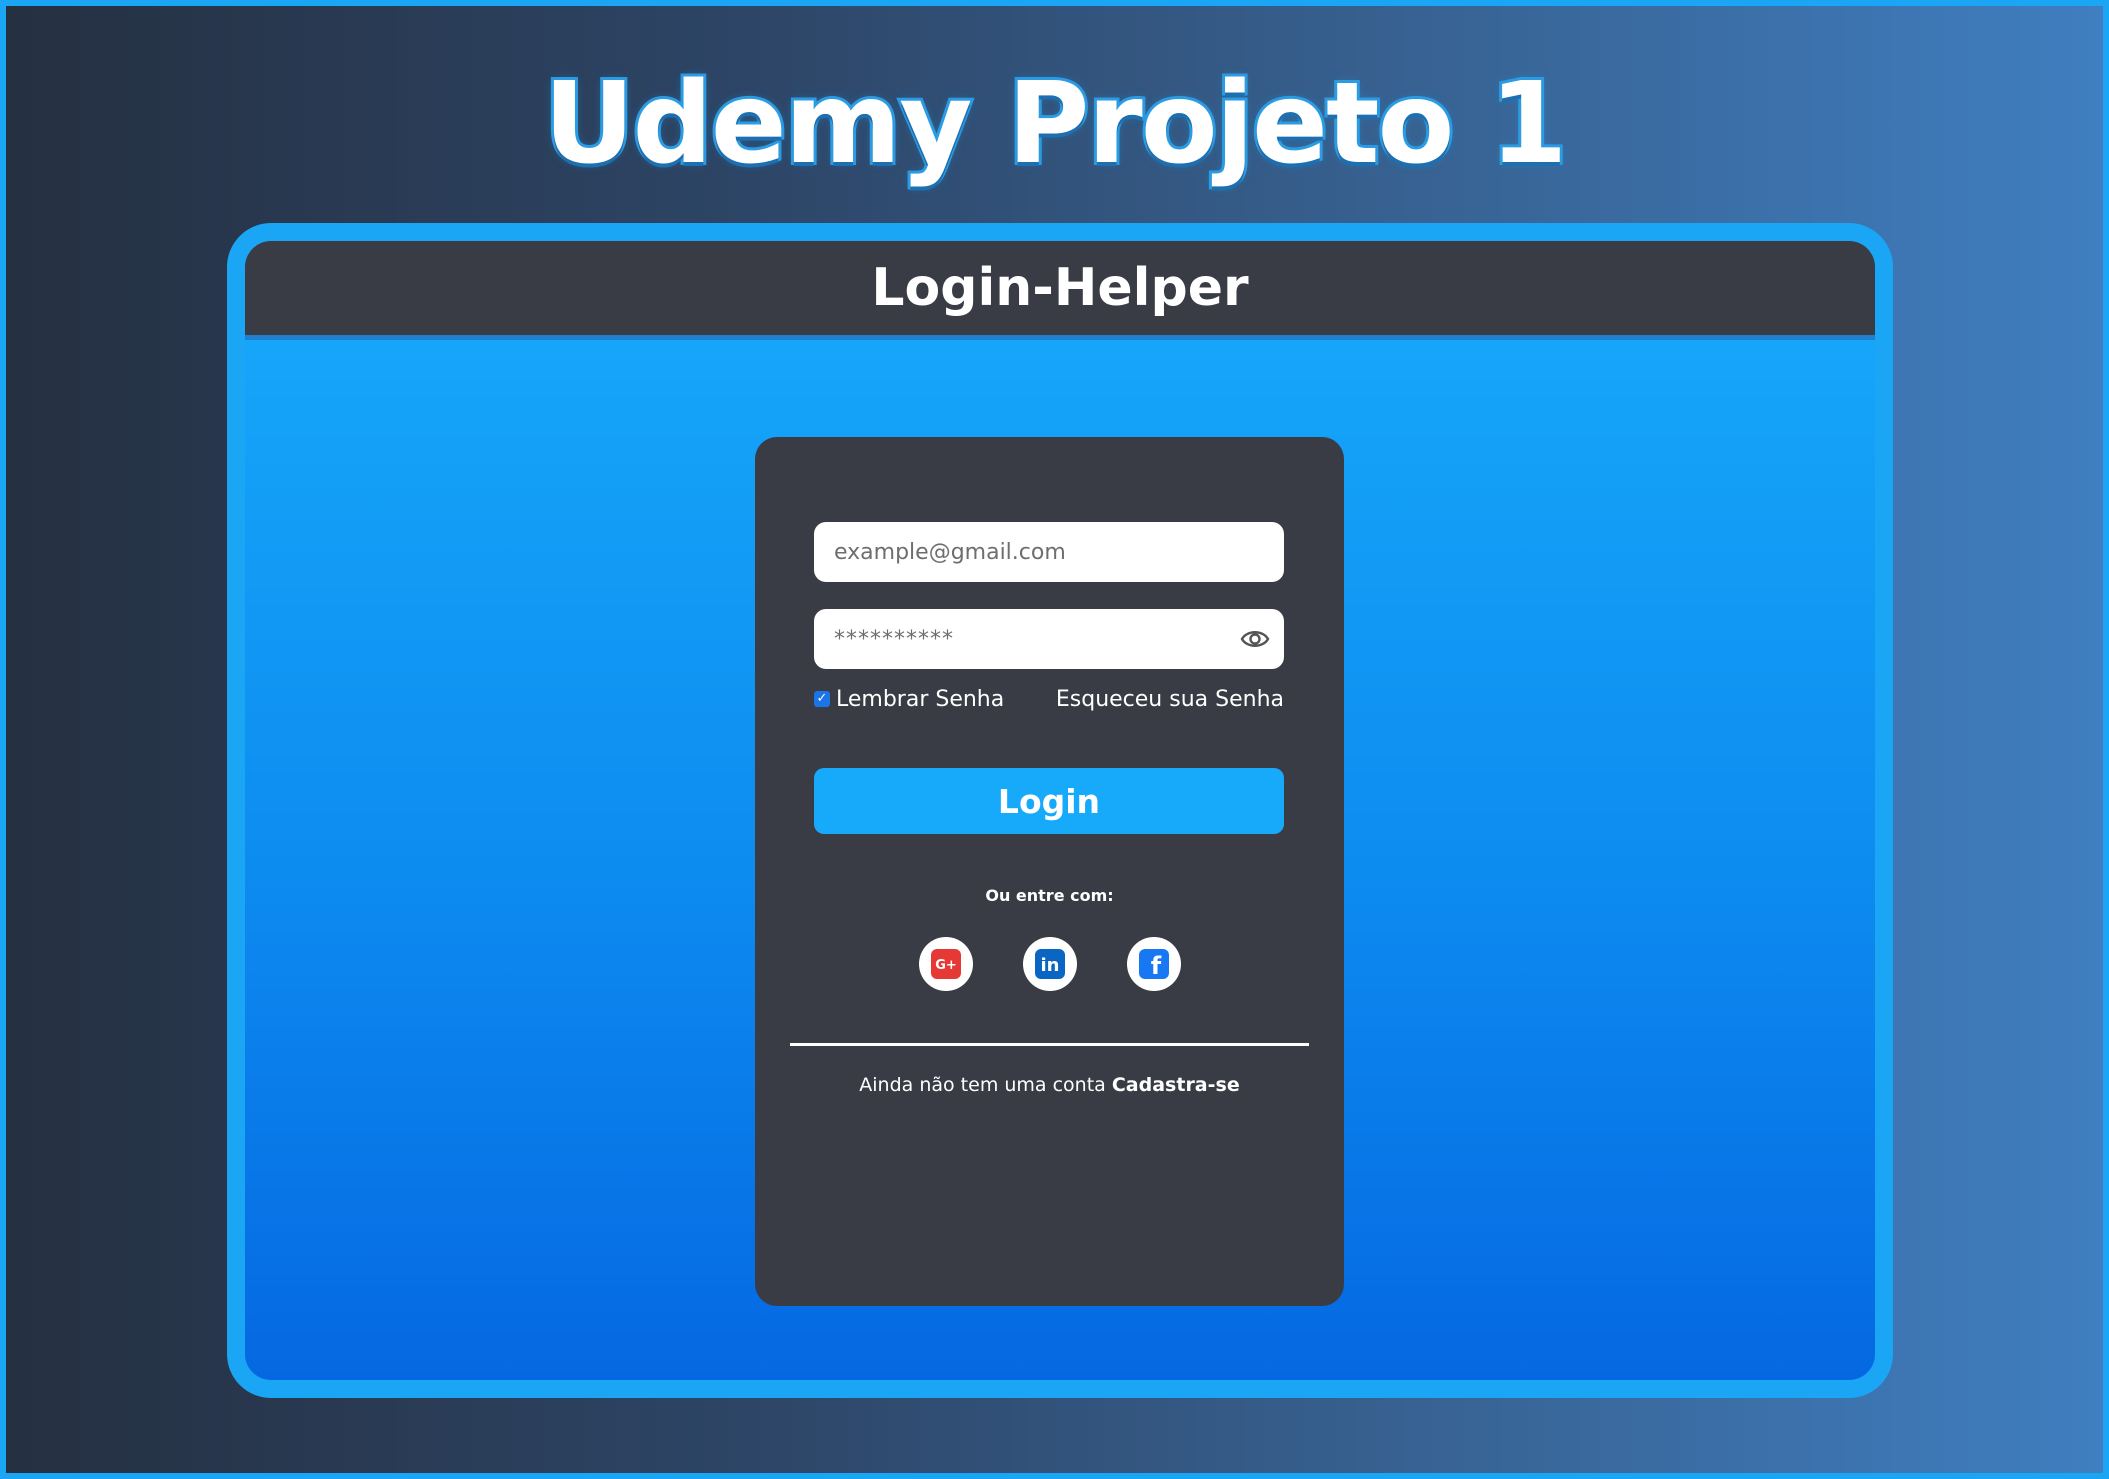  I want to click on google-plus-icon: G+, so click(945, 964).